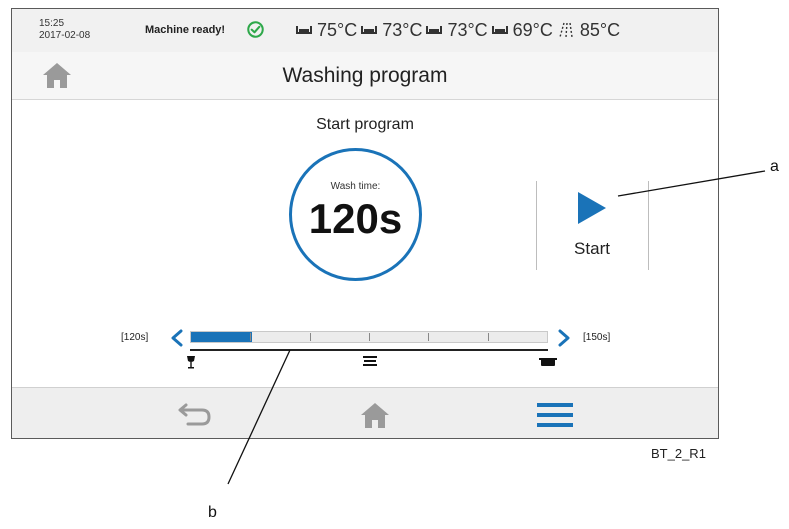 Image resolution: width=789 pixels, height=529 pixels. What do you see at coordinates (532, 29) in the screenshot?
I see `temperature-value: 69°C` at bounding box center [532, 29].